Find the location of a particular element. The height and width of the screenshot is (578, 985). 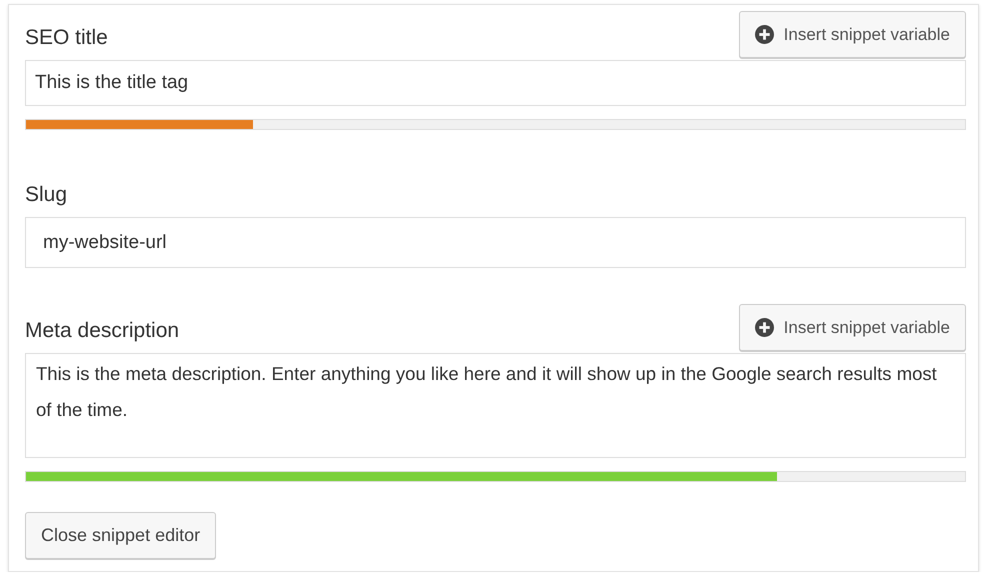

close-editor-button: Close snippet editor is located at coordinates (120, 535).